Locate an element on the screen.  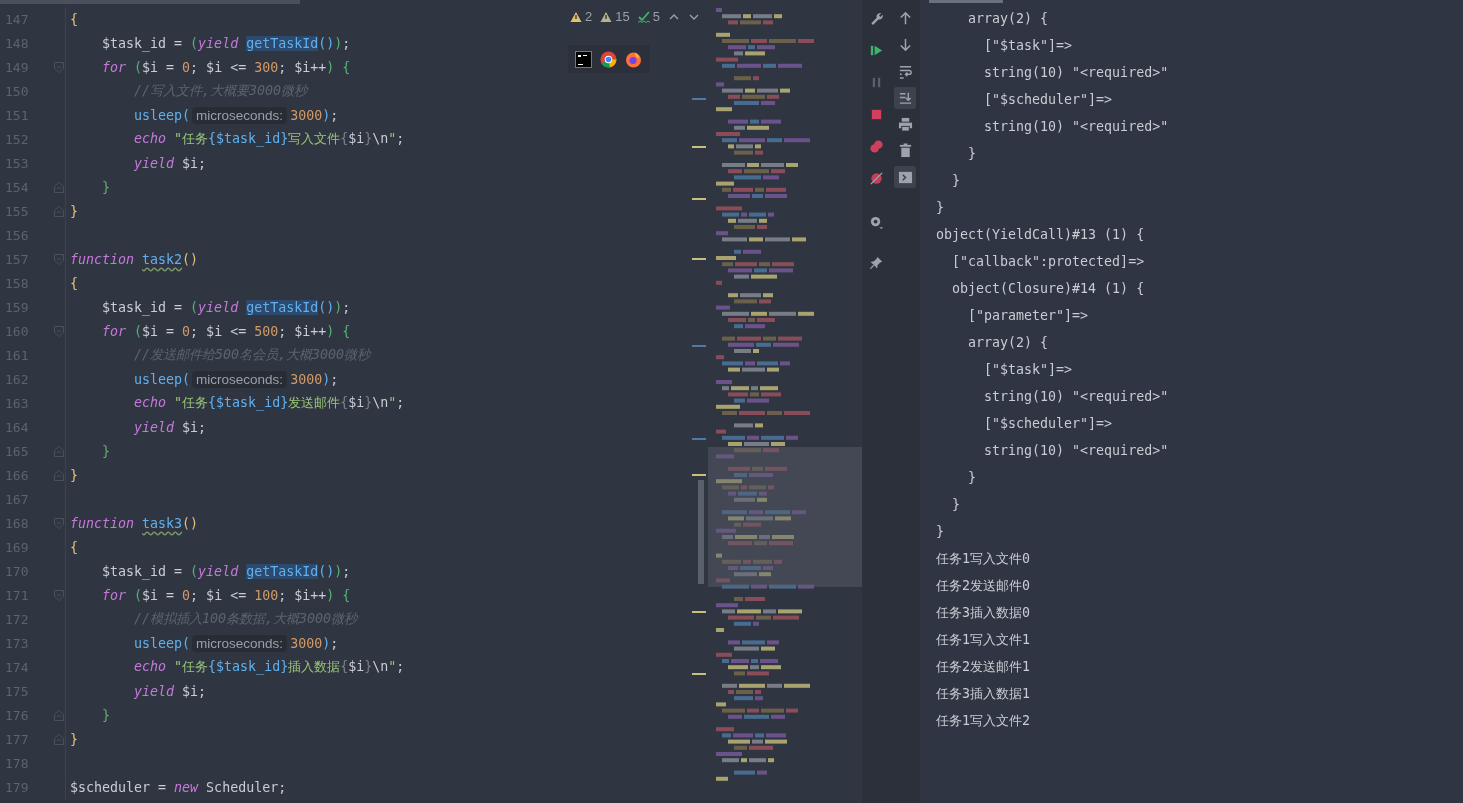
inspection-counter: 2 is located at coordinates (581, 16).